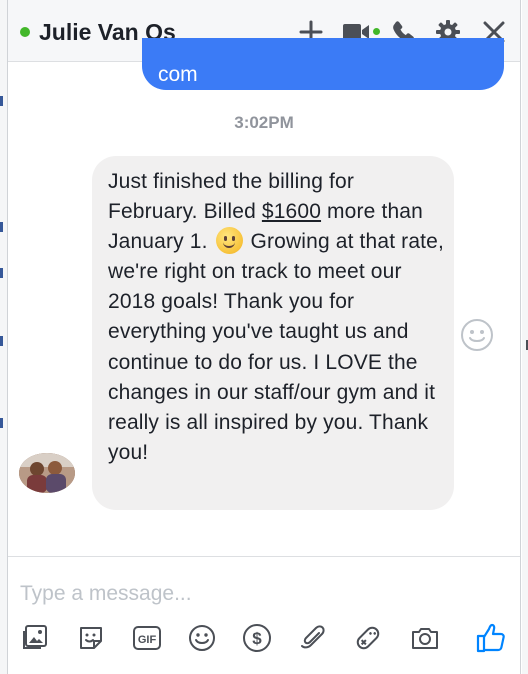  I want to click on billed-amount-link: $1600, so click(291, 211).